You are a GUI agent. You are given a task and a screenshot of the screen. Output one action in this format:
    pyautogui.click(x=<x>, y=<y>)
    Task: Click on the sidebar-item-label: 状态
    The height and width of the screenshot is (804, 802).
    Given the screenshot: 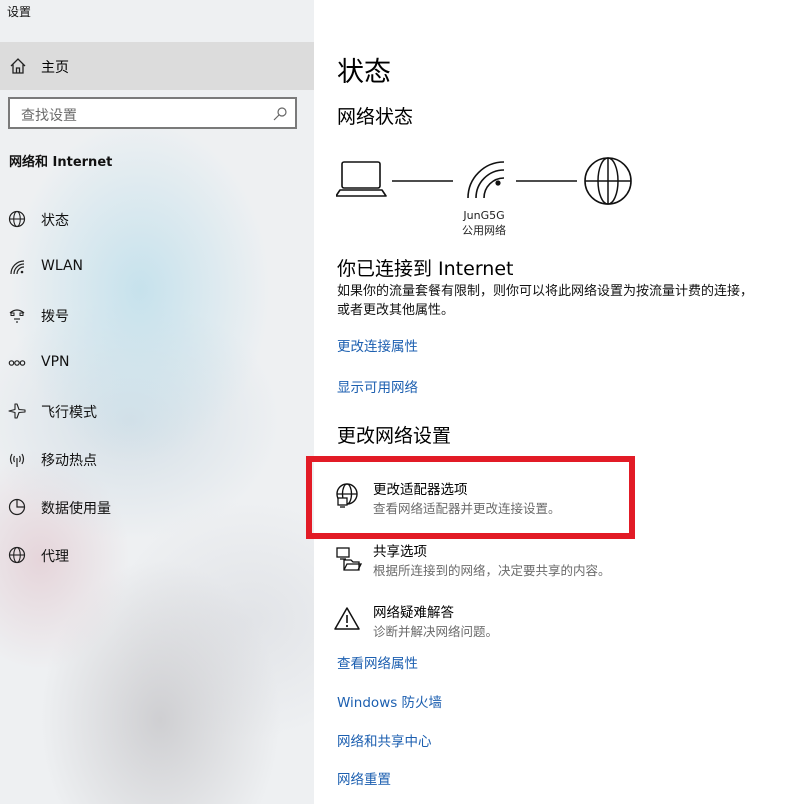 What is the action you would take?
    pyautogui.click(x=55, y=221)
    